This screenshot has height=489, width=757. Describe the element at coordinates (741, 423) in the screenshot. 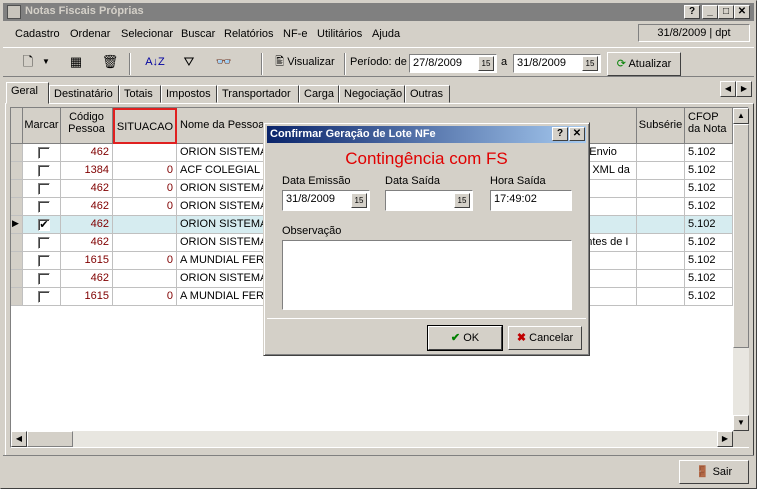

I see `scroll-down-icon: ▼` at that location.